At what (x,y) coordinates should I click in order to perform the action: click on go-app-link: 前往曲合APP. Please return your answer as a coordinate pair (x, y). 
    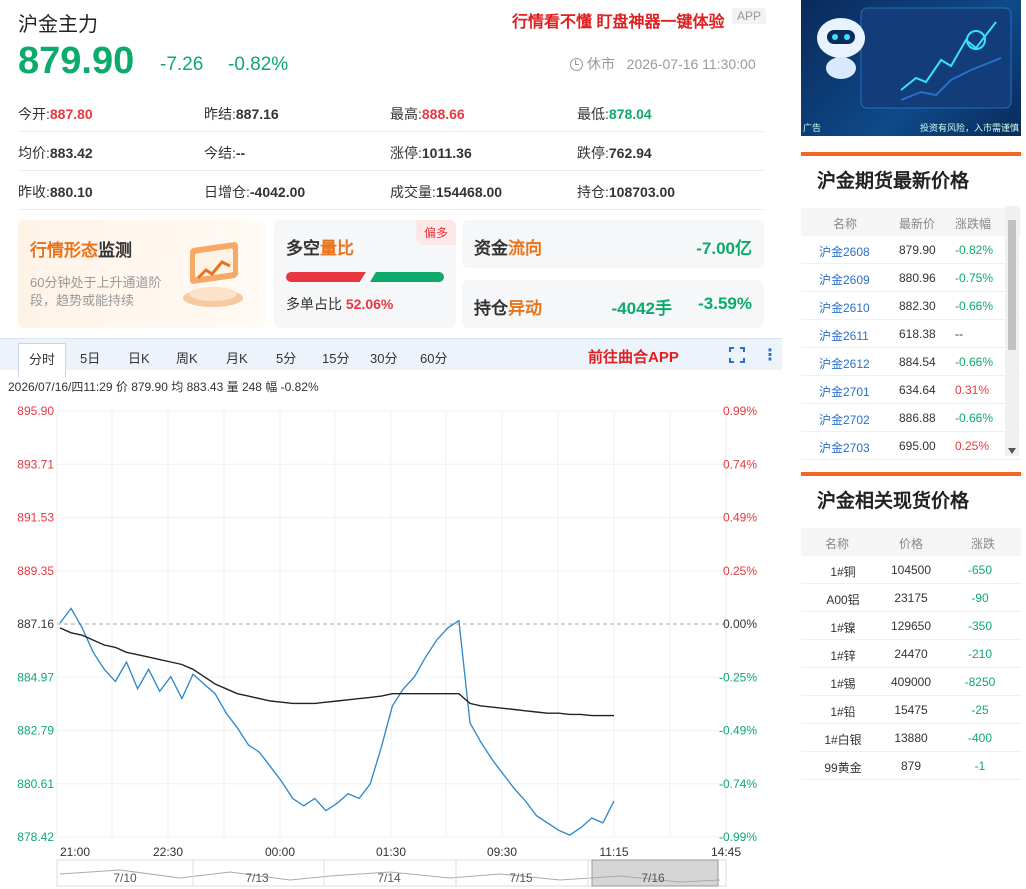
    Looking at the image, I should click on (633, 356).